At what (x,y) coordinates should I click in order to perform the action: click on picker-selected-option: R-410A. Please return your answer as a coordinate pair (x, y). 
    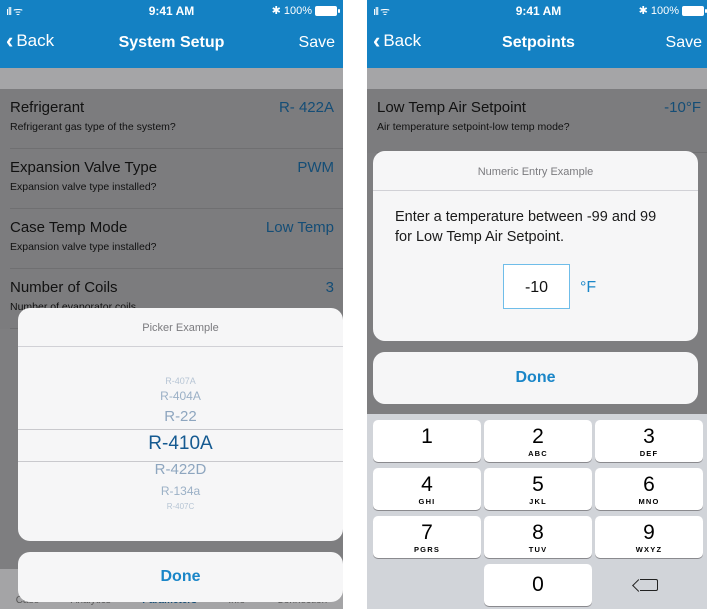
    Looking at the image, I should click on (180, 444).